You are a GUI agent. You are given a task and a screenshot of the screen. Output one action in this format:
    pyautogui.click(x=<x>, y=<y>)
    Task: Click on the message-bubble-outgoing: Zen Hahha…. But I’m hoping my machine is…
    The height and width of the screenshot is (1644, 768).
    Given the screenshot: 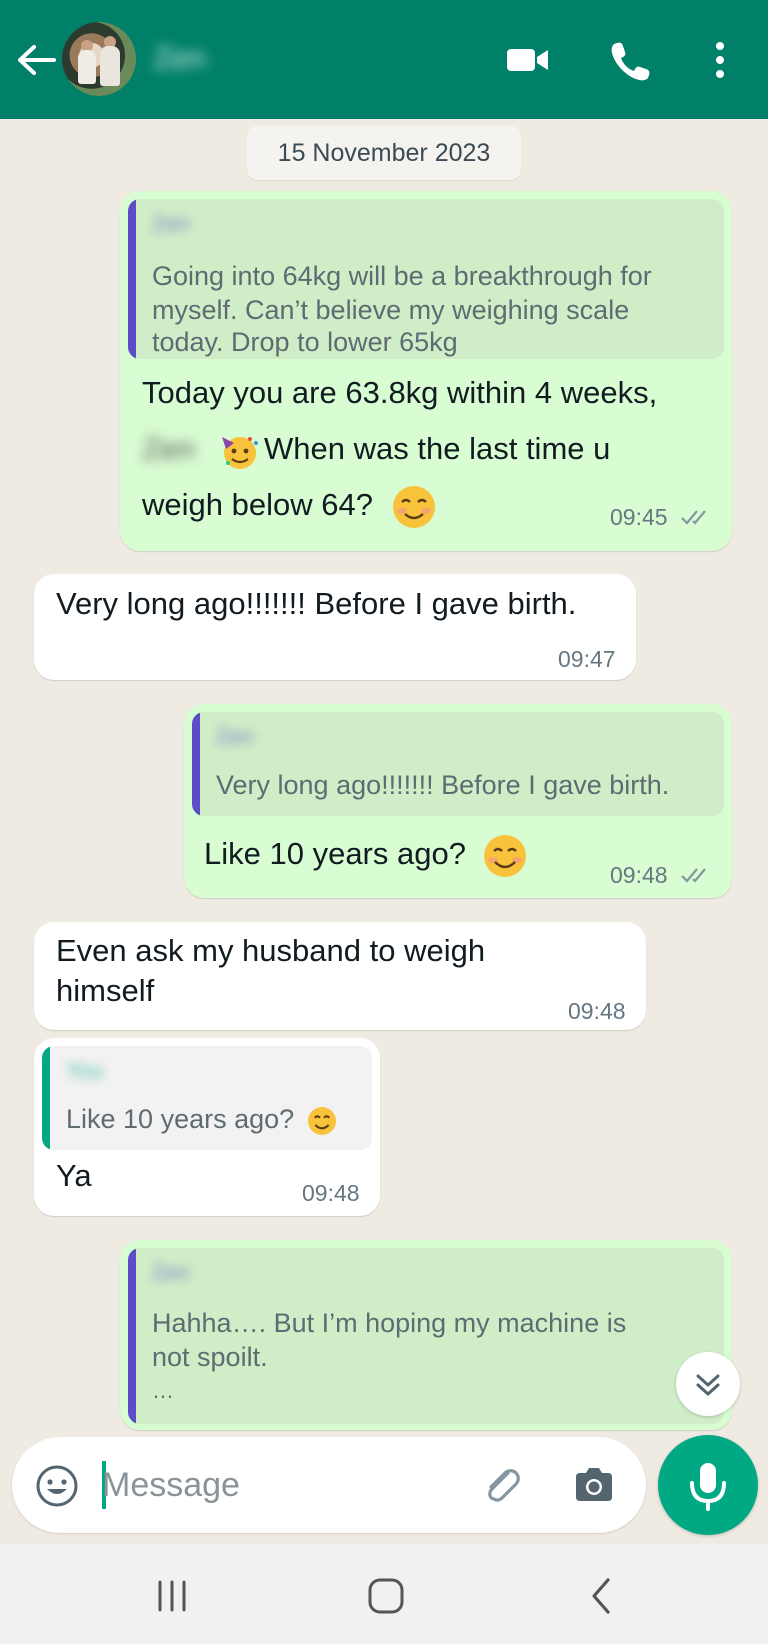 What is the action you would take?
    pyautogui.click(x=426, y=1335)
    